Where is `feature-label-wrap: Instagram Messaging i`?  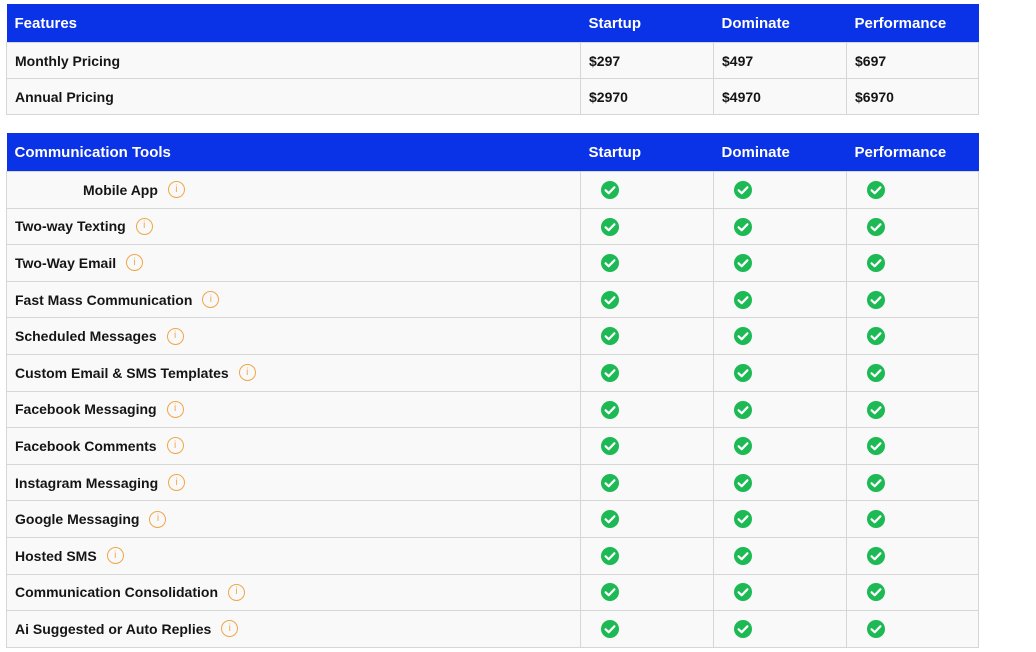
feature-label-wrap: Instagram Messaging i is located at coordinates (100, 483).